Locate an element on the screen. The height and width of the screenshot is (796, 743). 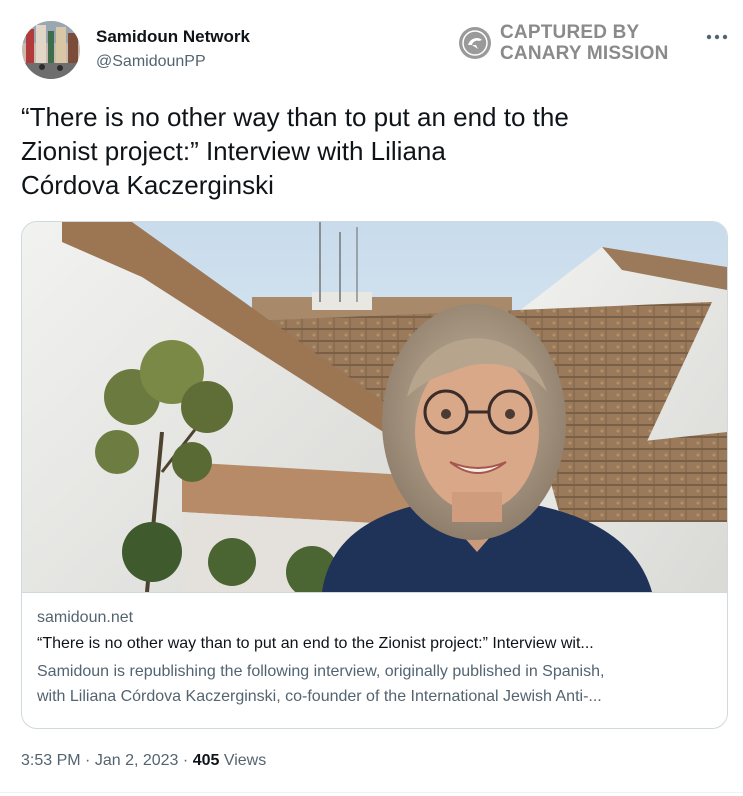
views-count: 405 is located at coordinates (206, 760).